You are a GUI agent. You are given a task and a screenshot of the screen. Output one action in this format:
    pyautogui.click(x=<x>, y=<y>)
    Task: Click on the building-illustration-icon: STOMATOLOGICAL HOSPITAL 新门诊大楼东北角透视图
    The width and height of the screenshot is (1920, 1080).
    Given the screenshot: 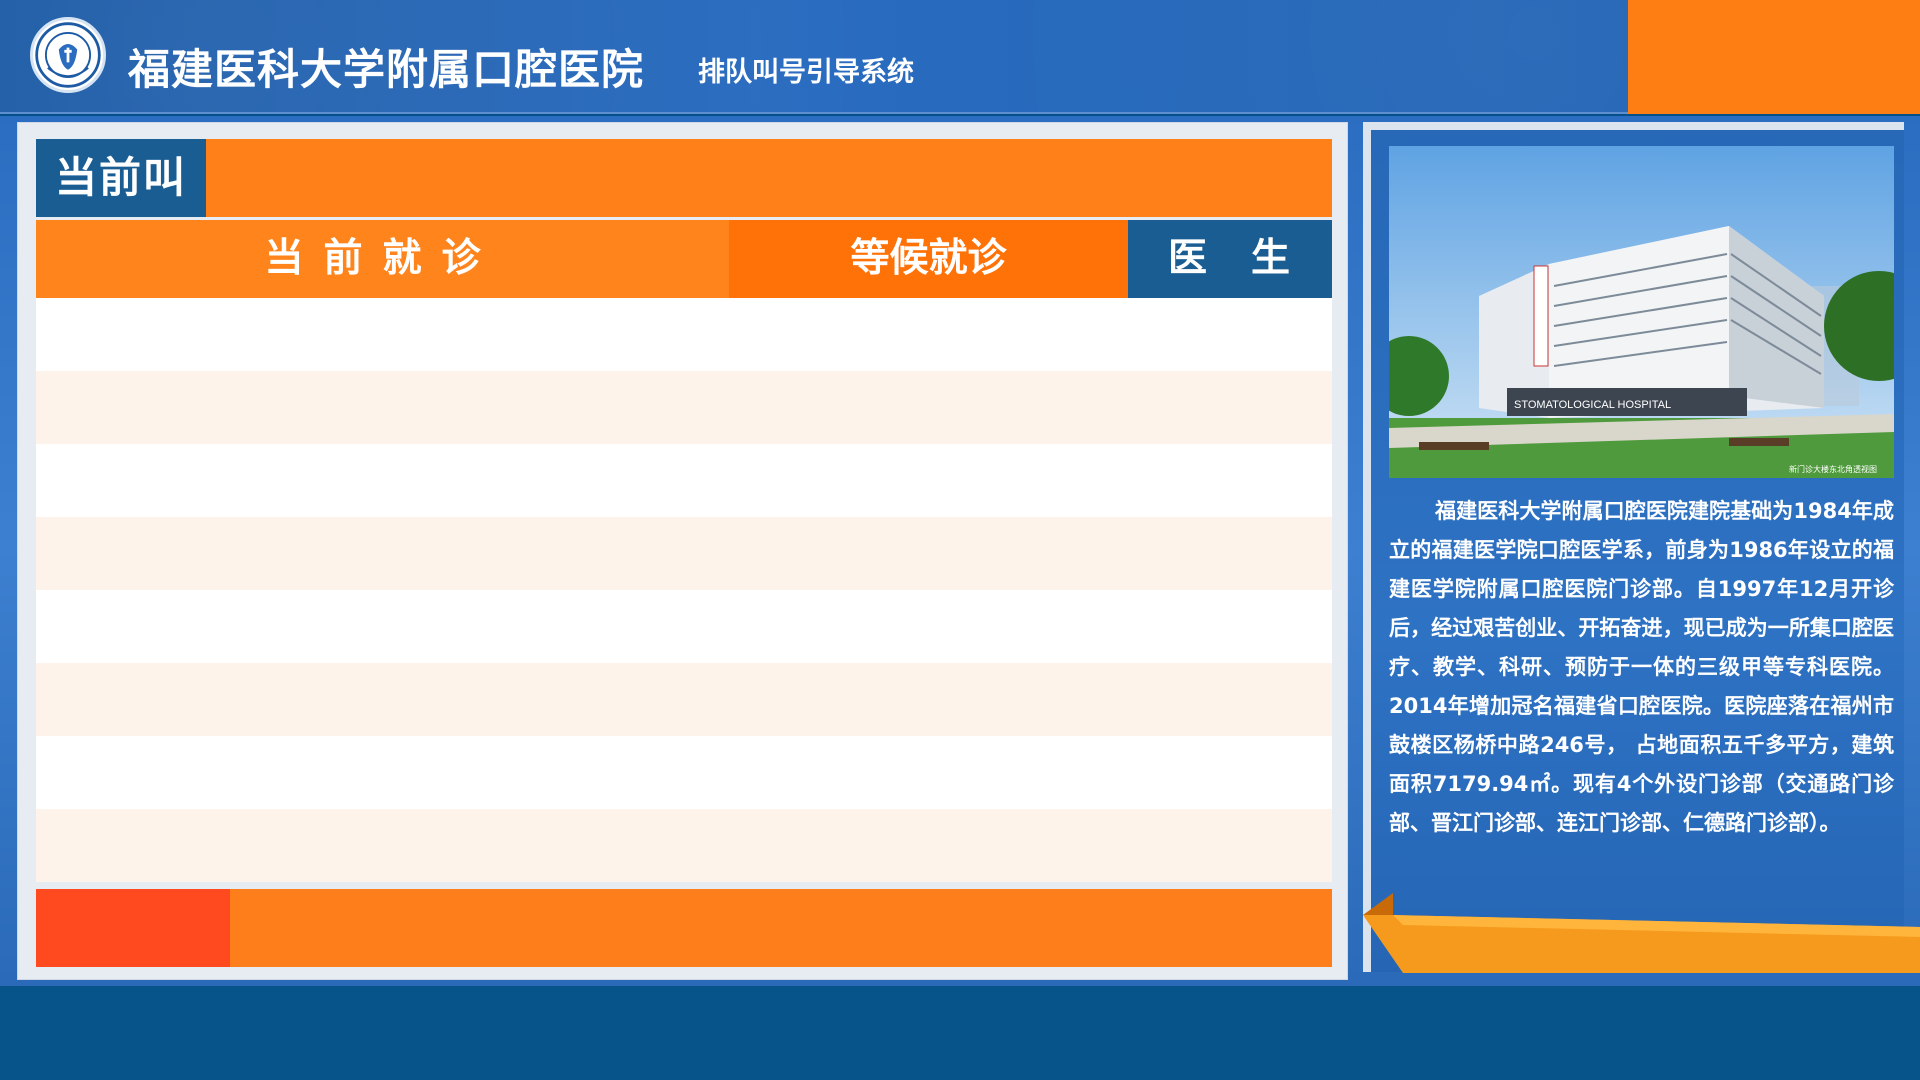 What is the action you would take?
    pyautogui.click(x=1641, y=312)
    